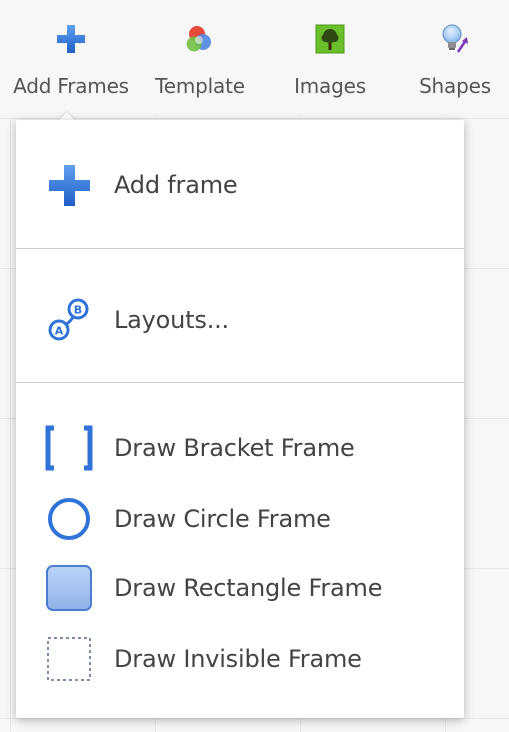 Image resolution: width=509 pixels, height=732 pixels. I want to click on shapes-button: Shapes, so click(455, 67).